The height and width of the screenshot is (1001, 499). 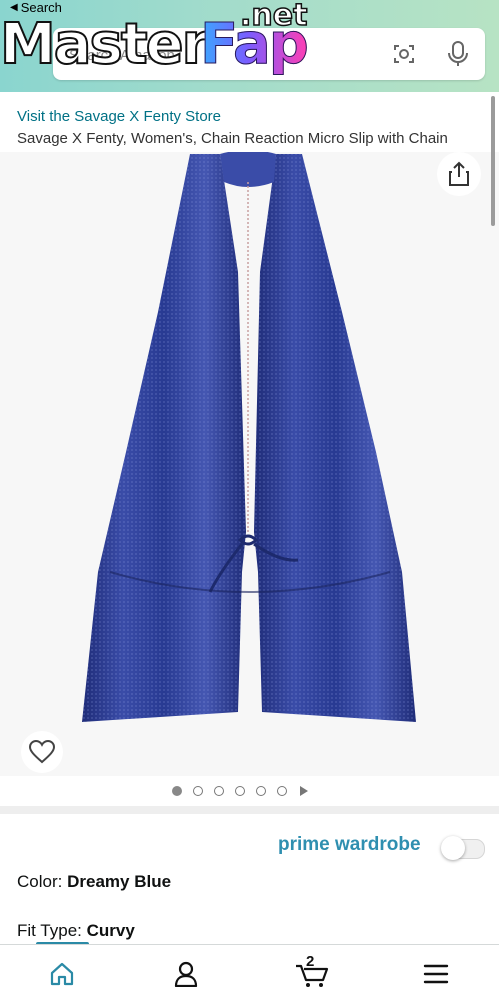 I want to click on video-play-icon, so click(x=304, y=791).